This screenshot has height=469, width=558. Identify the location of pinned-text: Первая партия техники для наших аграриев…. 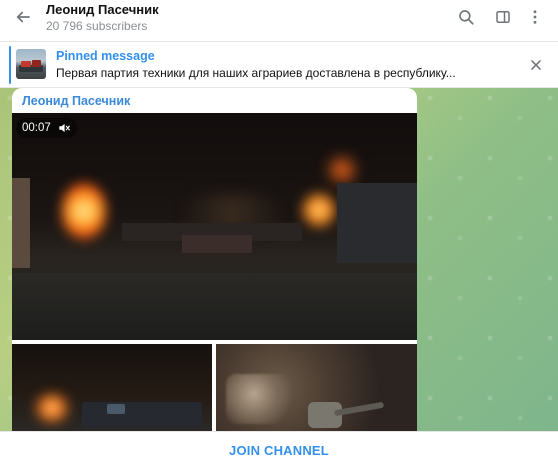
(256, 73).